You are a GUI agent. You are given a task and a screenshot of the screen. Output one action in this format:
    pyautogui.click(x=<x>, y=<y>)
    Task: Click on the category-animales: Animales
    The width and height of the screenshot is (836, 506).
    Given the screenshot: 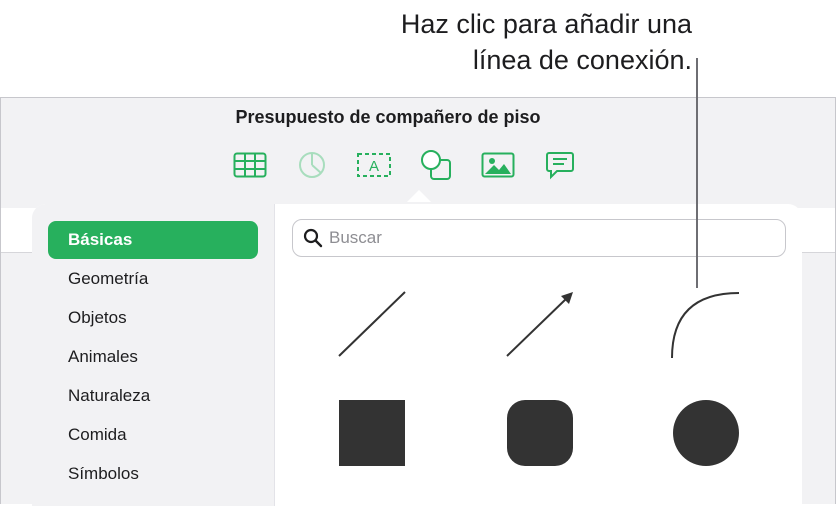 What is the action you would take?
    pyautogui.click(x=153, y=357)
    